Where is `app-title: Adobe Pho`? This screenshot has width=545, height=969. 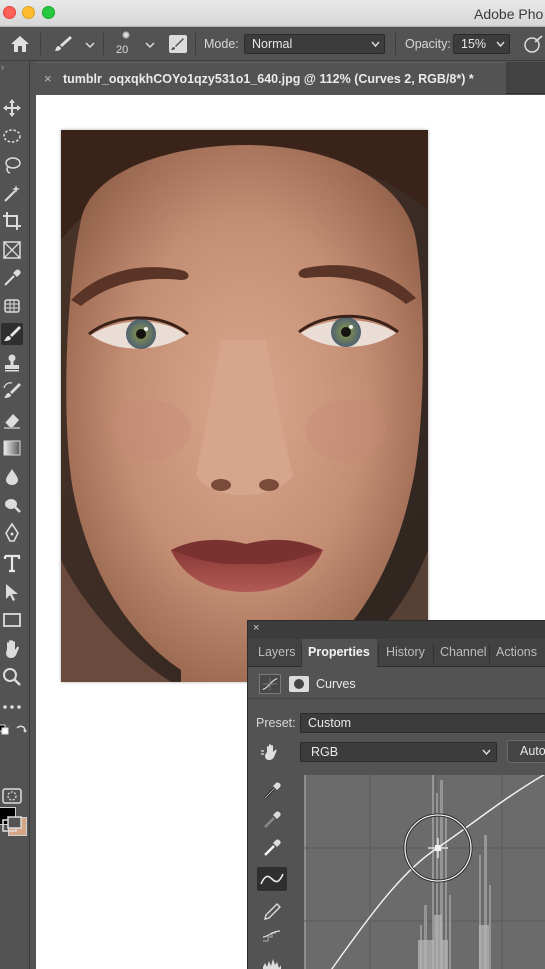
app-title: Adobe Pho is located at coordinates (509, 14).